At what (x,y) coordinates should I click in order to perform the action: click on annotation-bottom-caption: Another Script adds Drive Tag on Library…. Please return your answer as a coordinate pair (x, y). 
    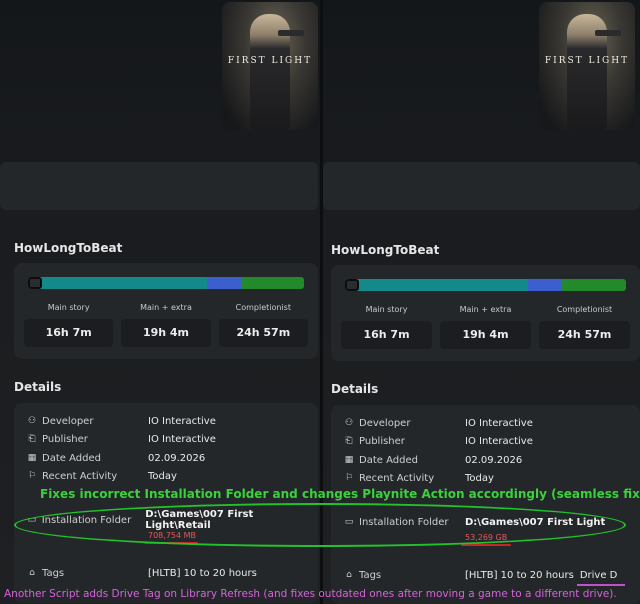
    Looking at the image, I should click on (310, 594).